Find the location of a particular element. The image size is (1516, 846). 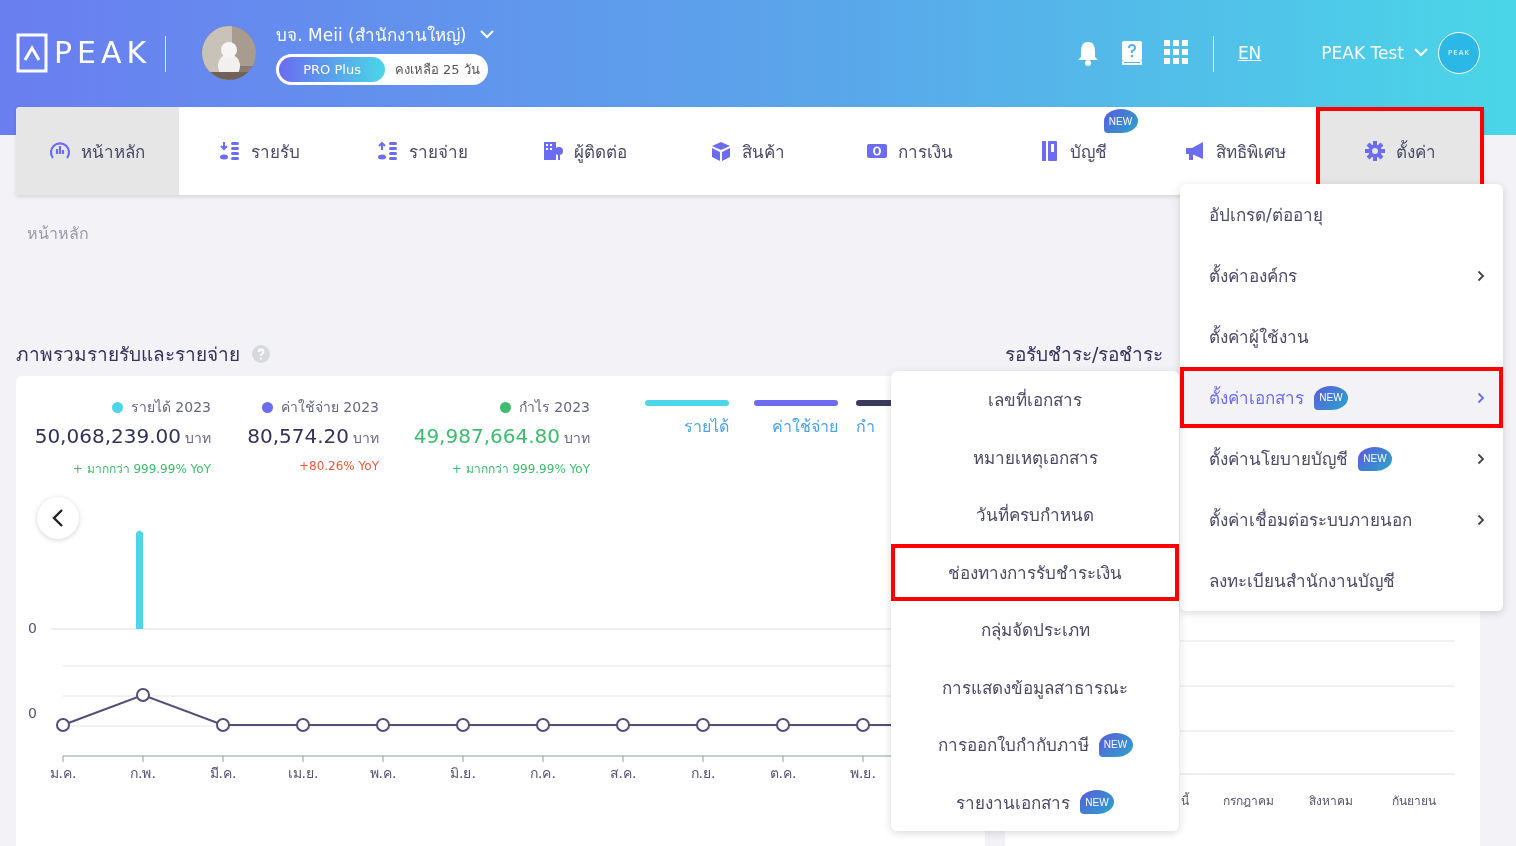

nav-tab: รายรับ is located at coordinates (259, 151).